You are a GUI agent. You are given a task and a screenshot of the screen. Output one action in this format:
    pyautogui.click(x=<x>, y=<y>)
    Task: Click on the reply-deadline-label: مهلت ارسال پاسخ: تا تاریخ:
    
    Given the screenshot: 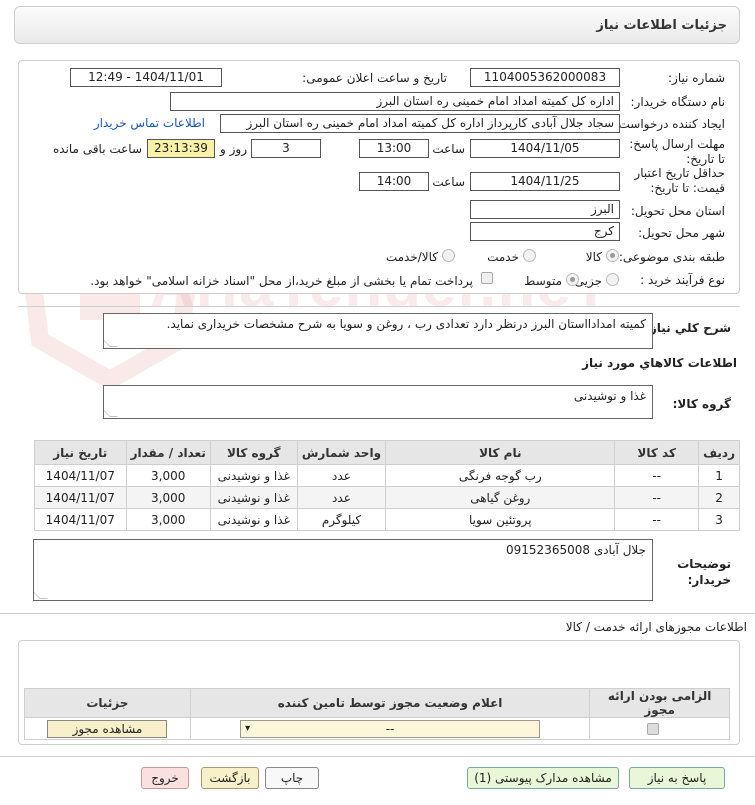 What is the action you would take?
    pyautogui.click(x=677, y=151)
    